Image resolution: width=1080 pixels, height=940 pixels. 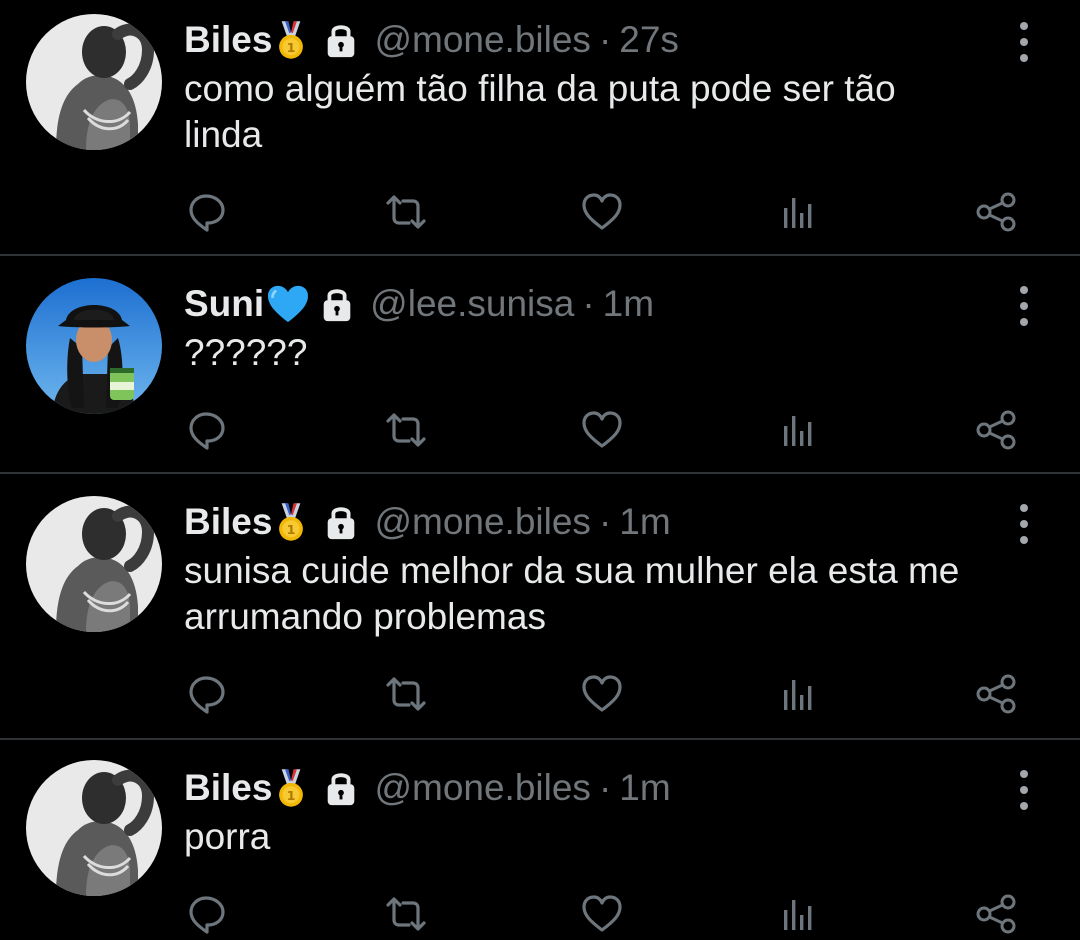 What do you see at coordinates (224, 304) in the screenshot?
I see `display-name: Suni` at bounding box center [224, 304].